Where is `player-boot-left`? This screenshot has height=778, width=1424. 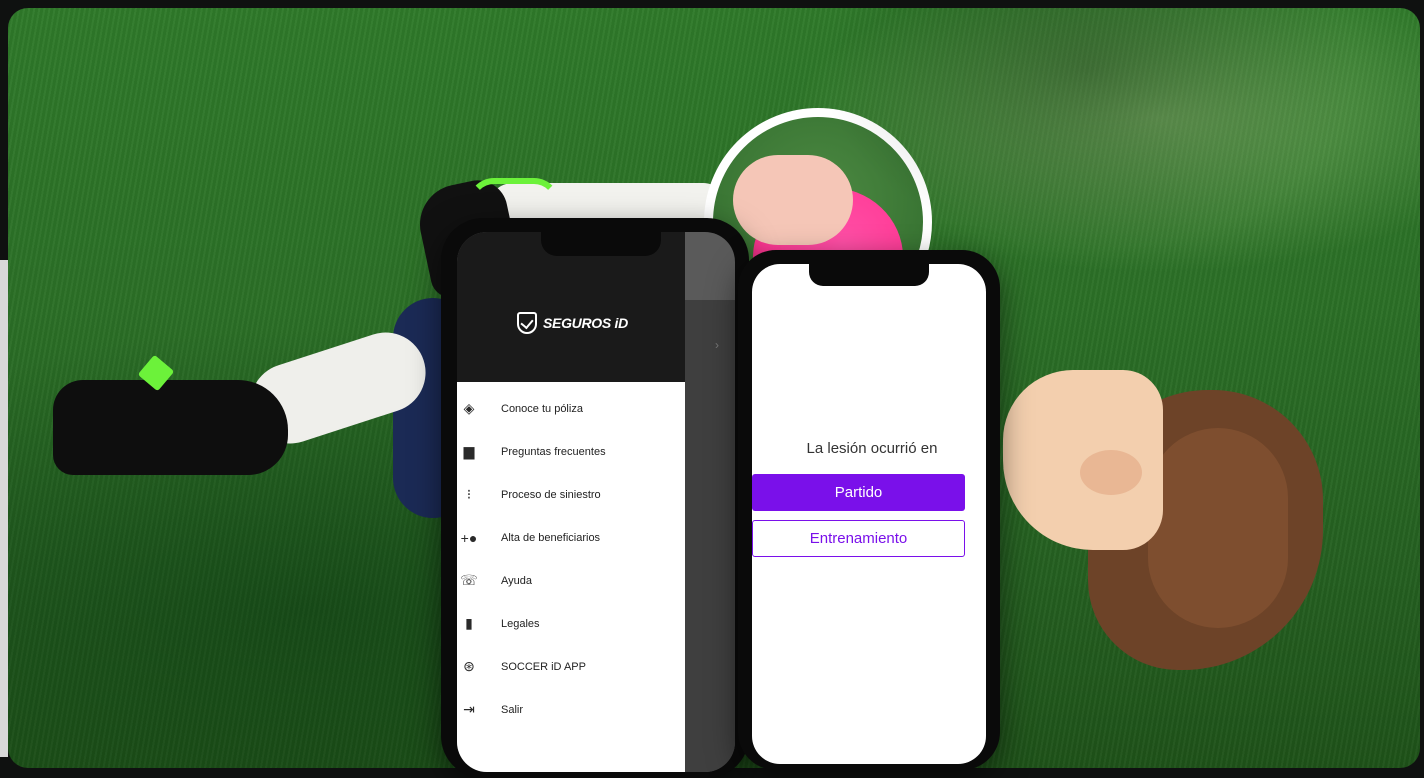 player-boot-left is located at coordinates (170, 427).